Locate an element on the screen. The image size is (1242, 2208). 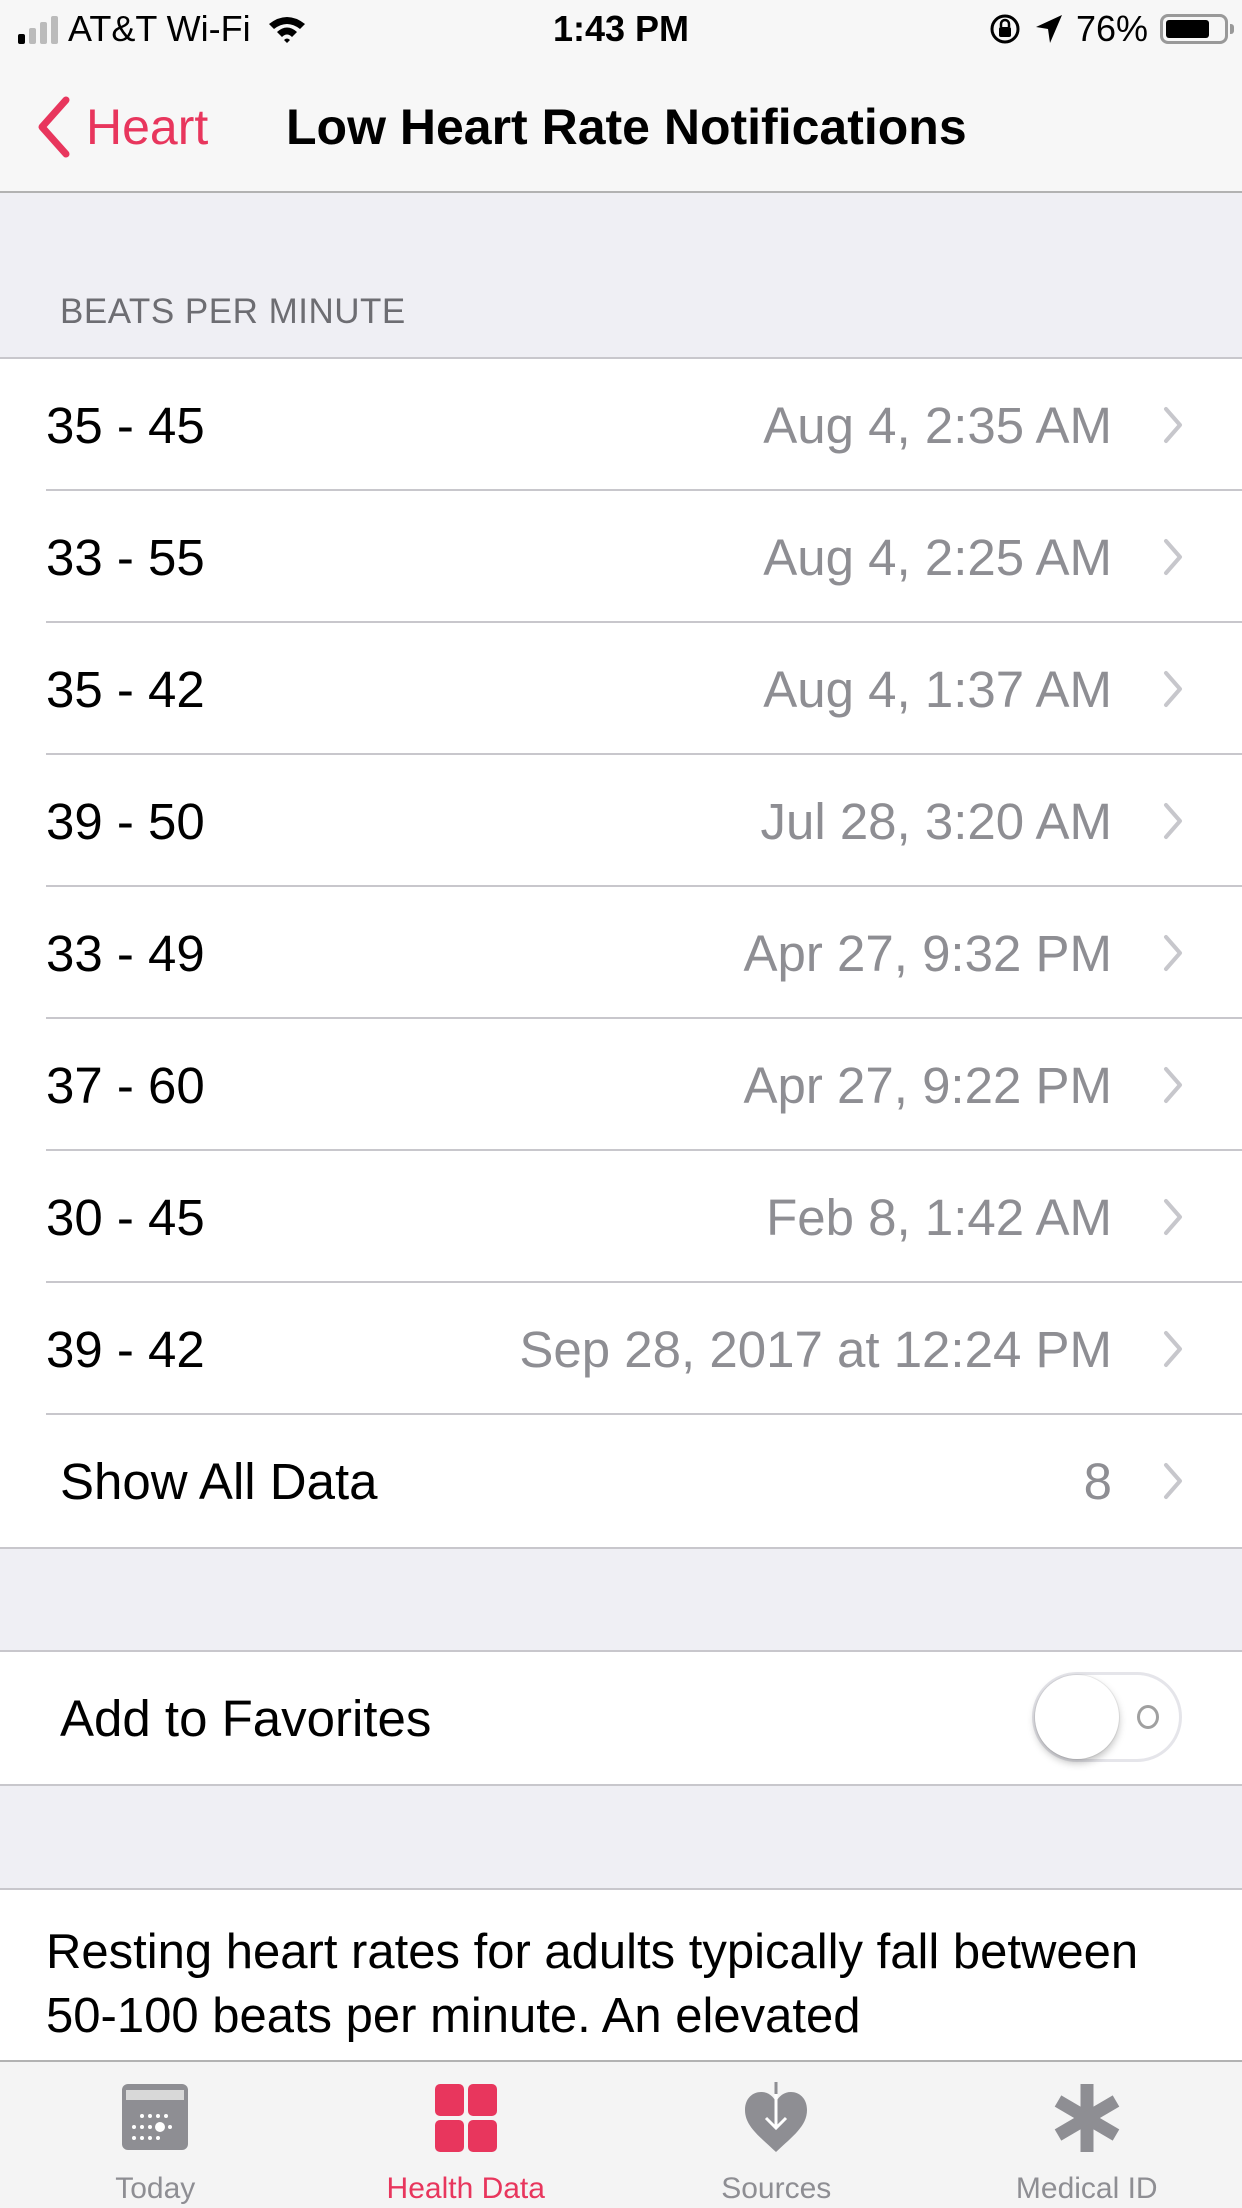
toggle-knob is located at coordinates (1077, 1717).